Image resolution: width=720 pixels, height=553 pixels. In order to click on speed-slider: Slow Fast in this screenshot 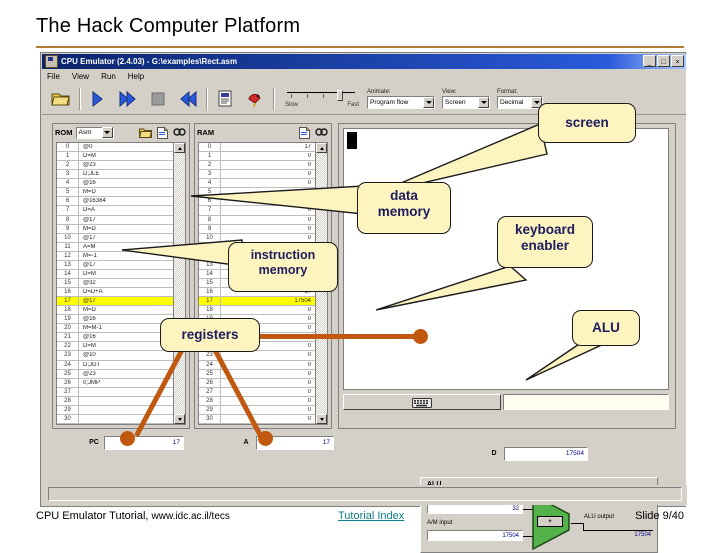, I will do `click(322, 98)`.